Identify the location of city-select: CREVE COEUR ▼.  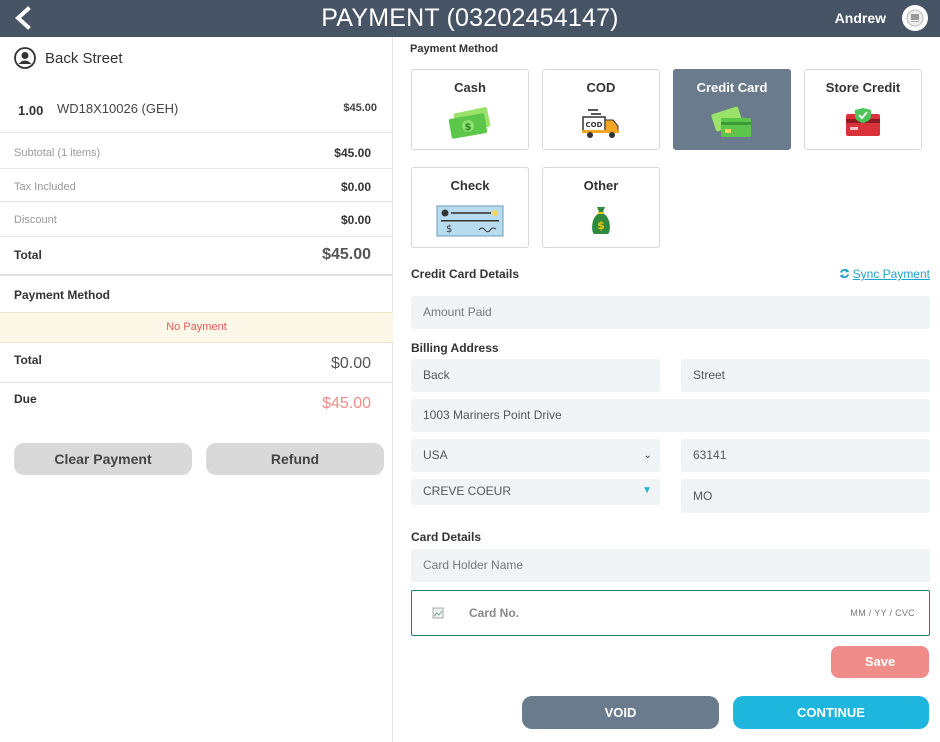
(535, 492).